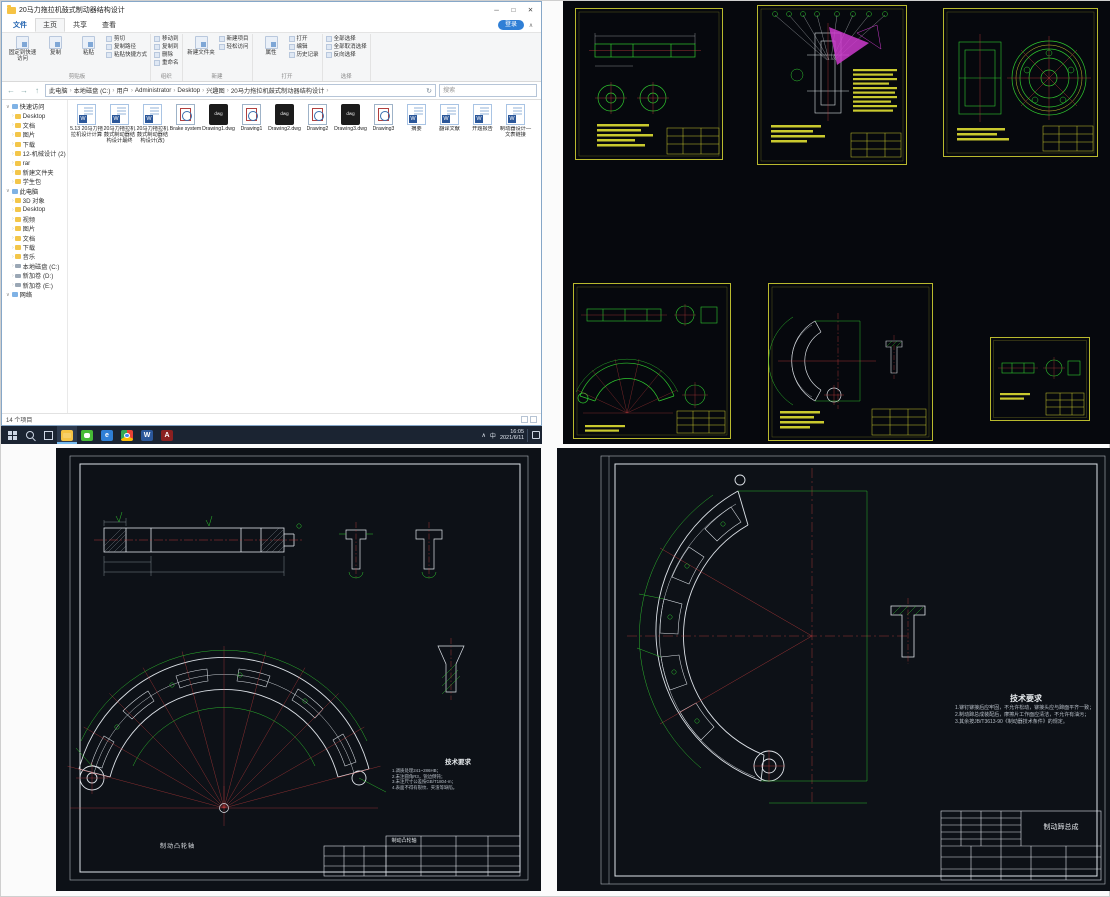  I want to click on search-input, so click(488, 90).